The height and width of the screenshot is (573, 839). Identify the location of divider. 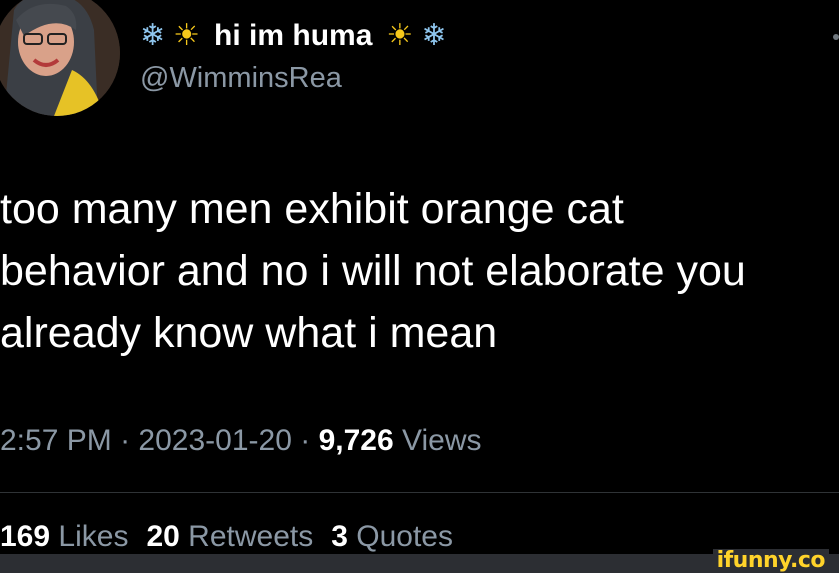
(419, 492).